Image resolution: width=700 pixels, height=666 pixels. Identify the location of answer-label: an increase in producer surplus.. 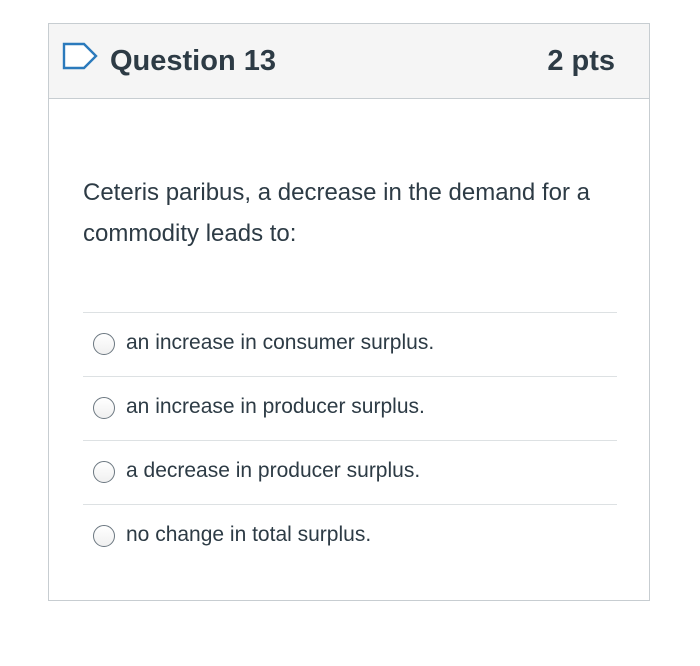
(275, 407).